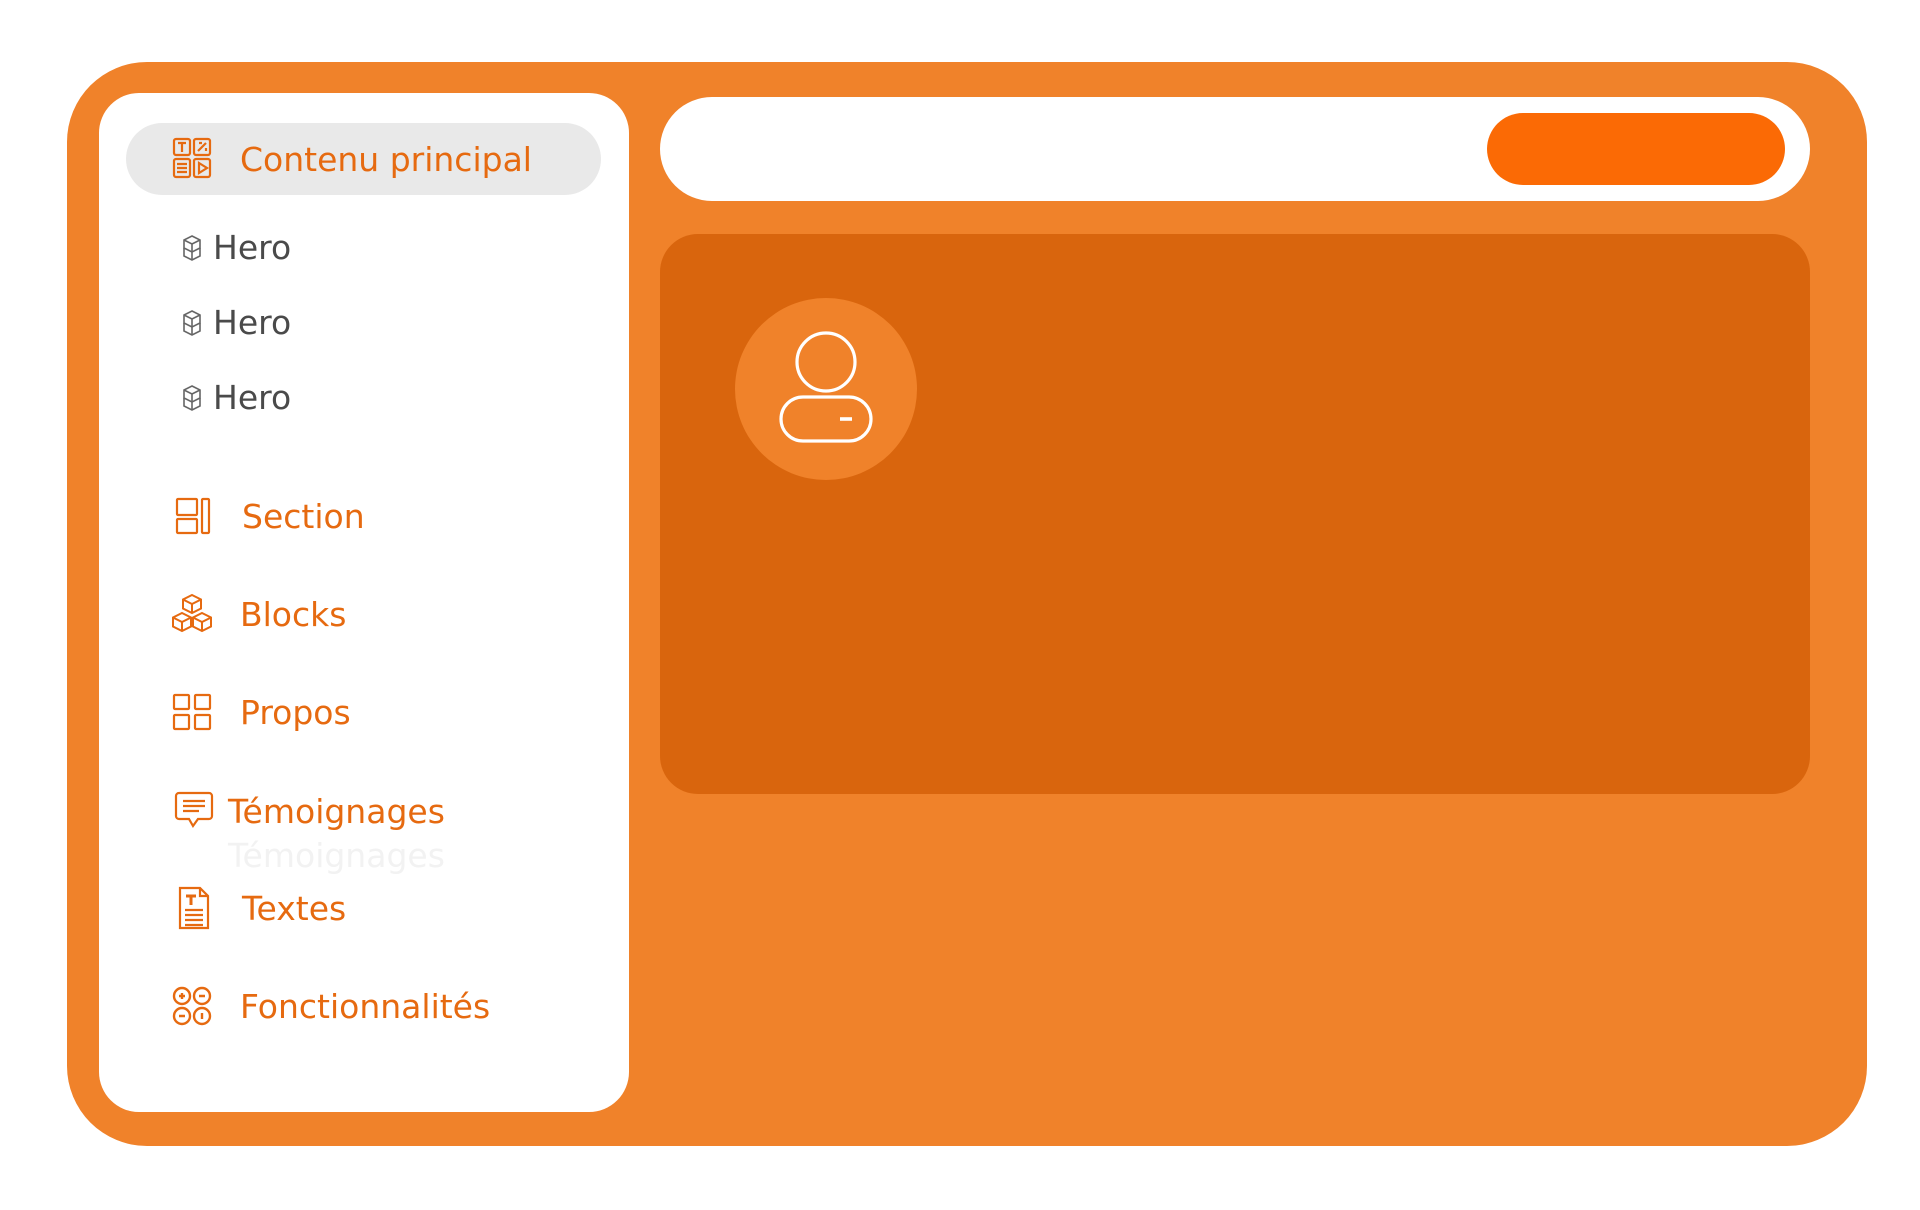  Describe the element at coordinates (295, 712) in the screenshot. I see `sidebar-item-label: Propos` at that location.